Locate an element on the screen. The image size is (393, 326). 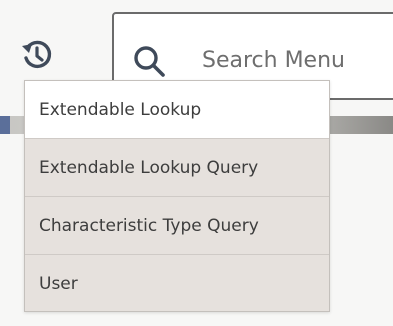
history-icon is located at coordinates (37, 54).